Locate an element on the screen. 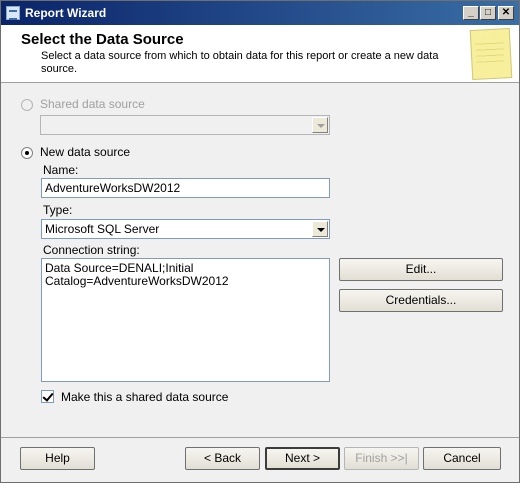 The width and height of the screenshot is (520, 483). page-title: Select the Data Source is located at coordinates (102, 39).